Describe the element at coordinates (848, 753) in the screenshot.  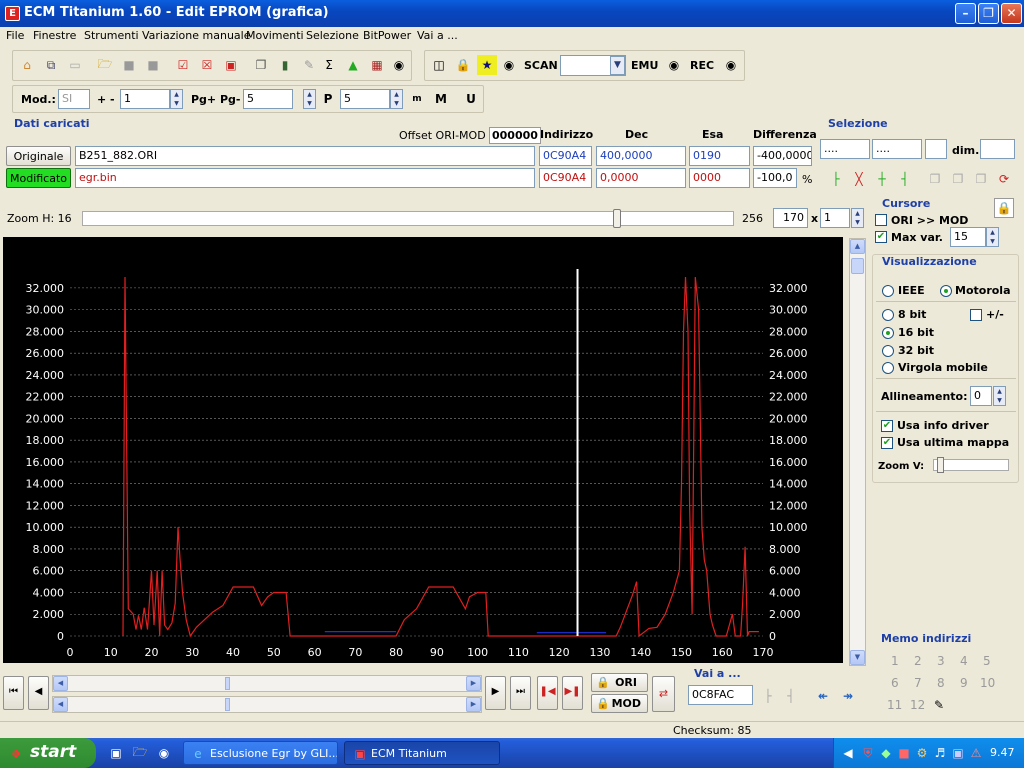
I see `tray-chevron-icon: ◀` at that location.